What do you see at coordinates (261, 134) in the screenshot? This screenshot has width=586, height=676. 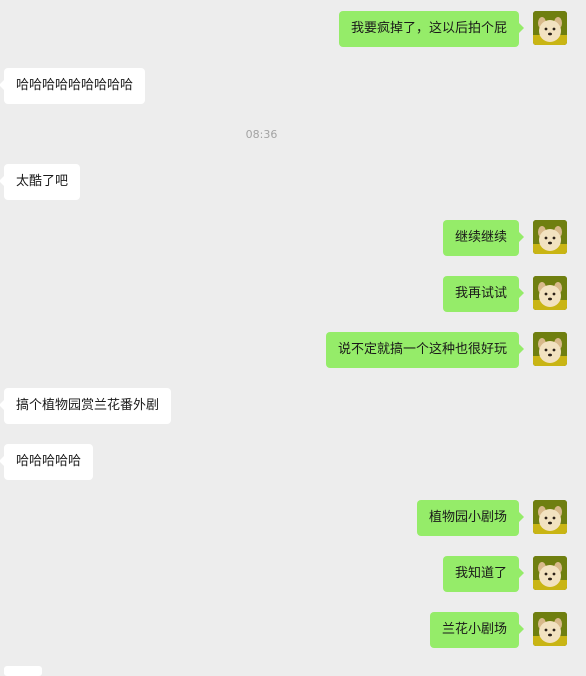 I see `message-timestamp: 08:36` at bounding box center [261, 134].